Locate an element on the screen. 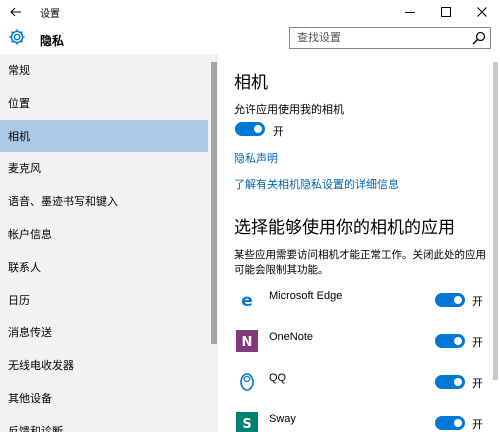 This screenshot has width=500, height=432. search-box is located at coordinates (390, 38).